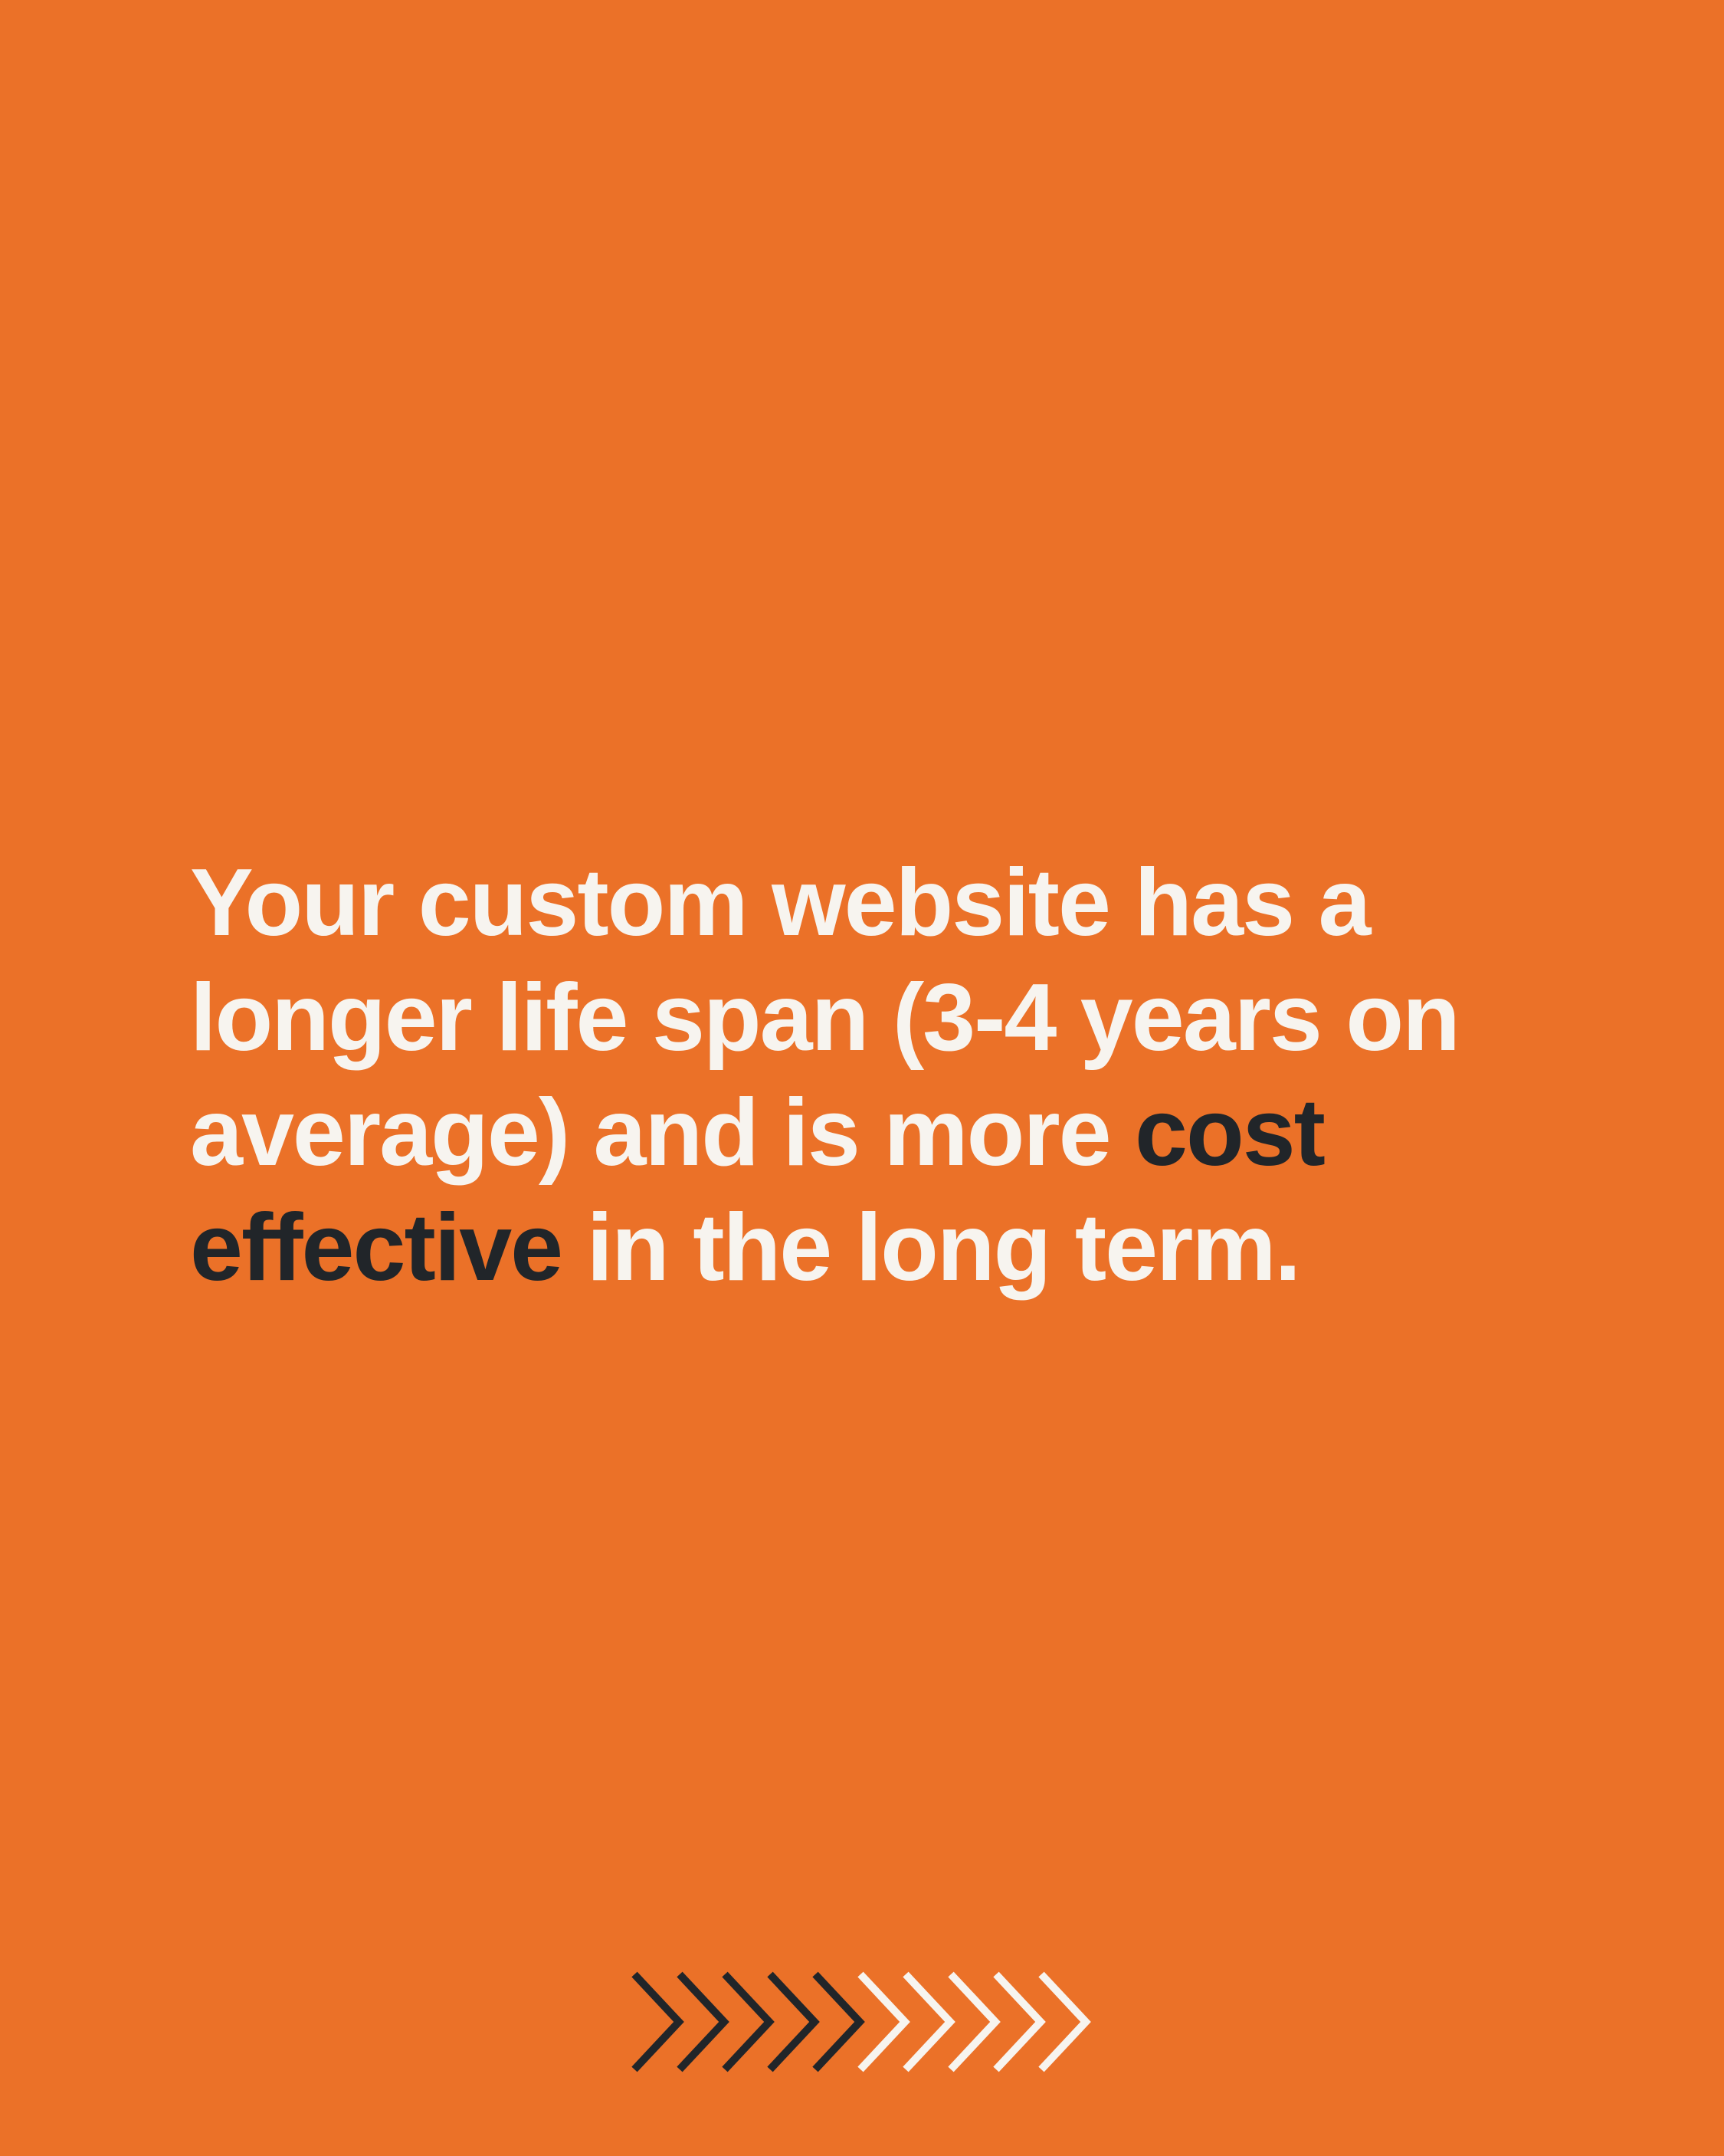 Image resolution: width=1724 pixels, height=2156 pixels. Describe the element at coordinates (662, 1133) in the screenshot. I see `headline-text: average) and is more` at that location.